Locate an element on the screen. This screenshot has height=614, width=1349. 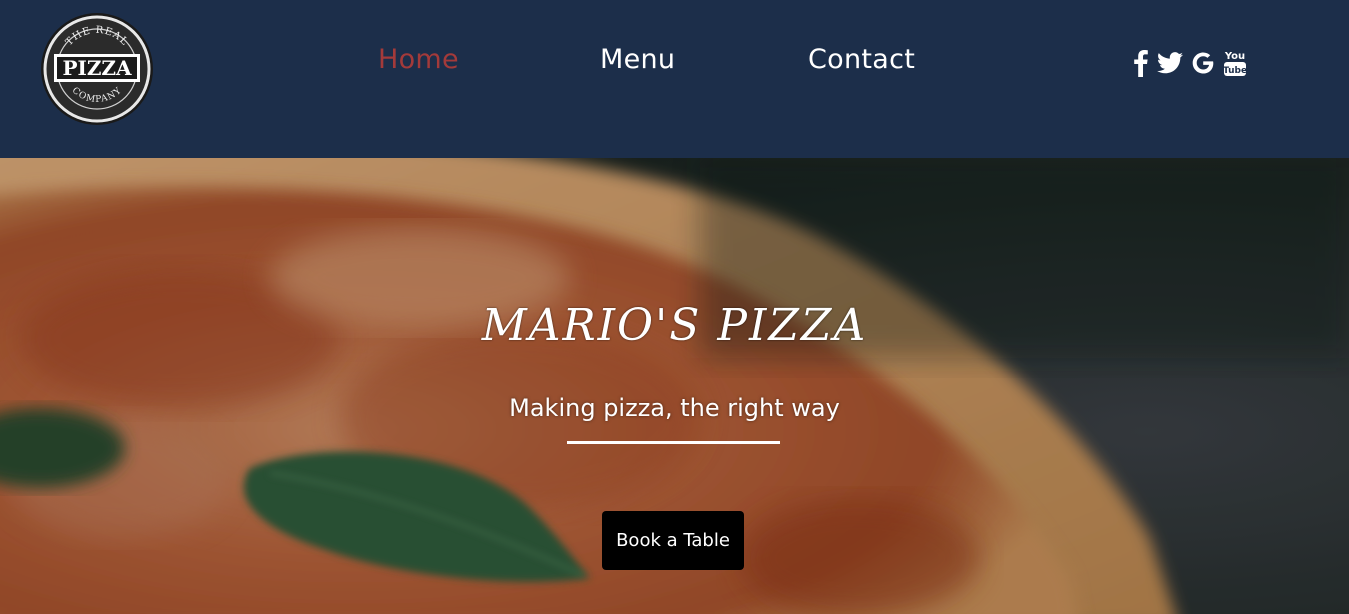
youtube-icon: You Tube is located at coordinates (1235, 63).